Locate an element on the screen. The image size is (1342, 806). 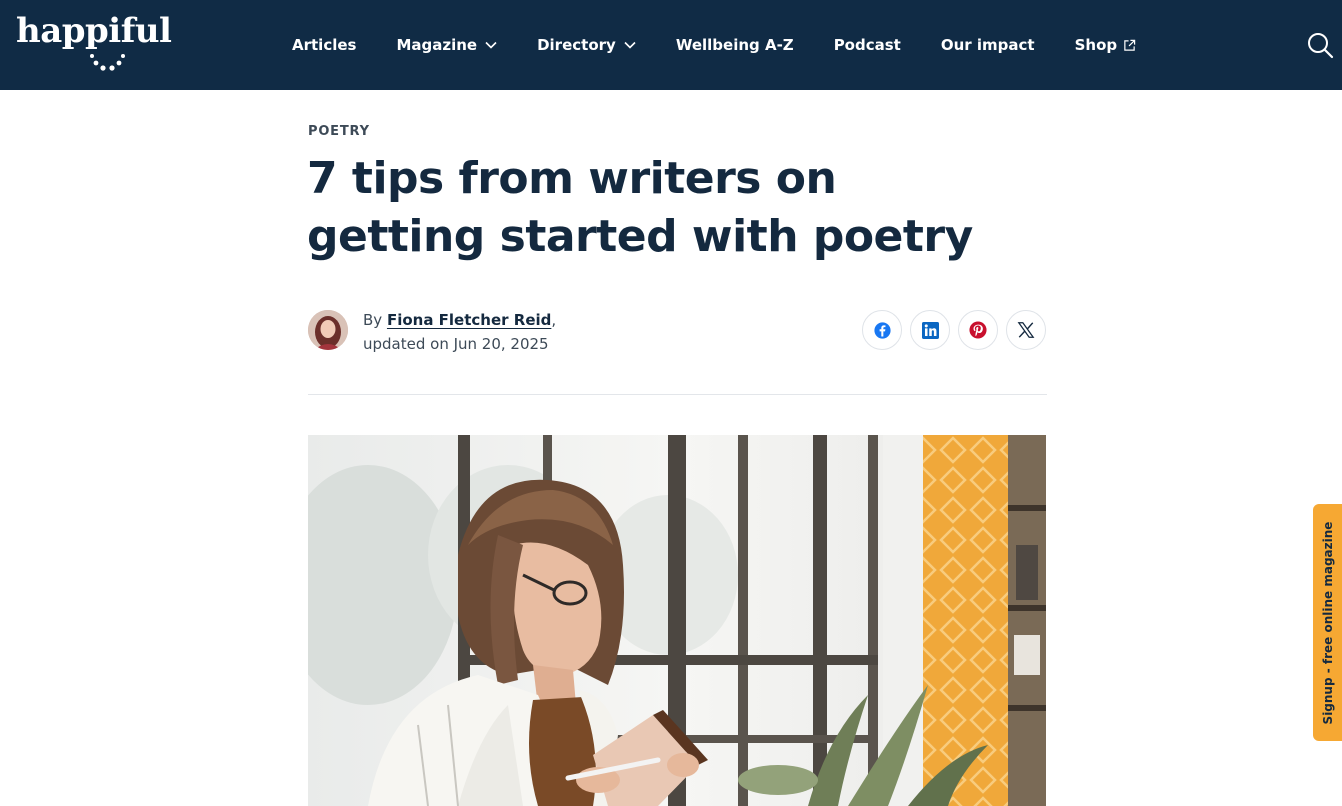
happiful-logo: happiful is located at coordinates (94, 31).